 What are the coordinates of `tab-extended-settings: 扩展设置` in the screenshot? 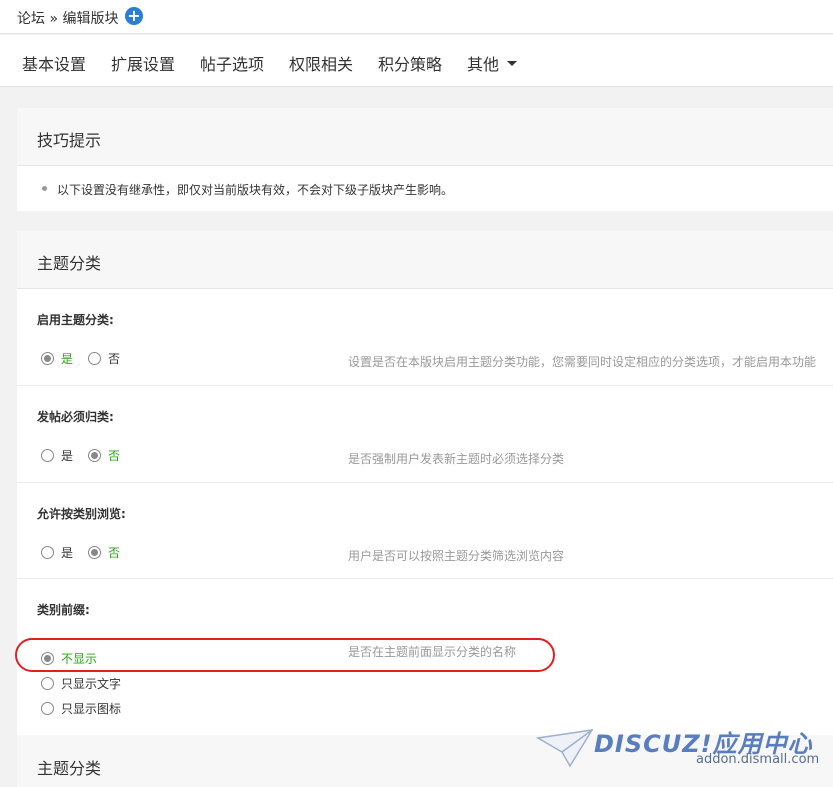 It's located at (143, 63).